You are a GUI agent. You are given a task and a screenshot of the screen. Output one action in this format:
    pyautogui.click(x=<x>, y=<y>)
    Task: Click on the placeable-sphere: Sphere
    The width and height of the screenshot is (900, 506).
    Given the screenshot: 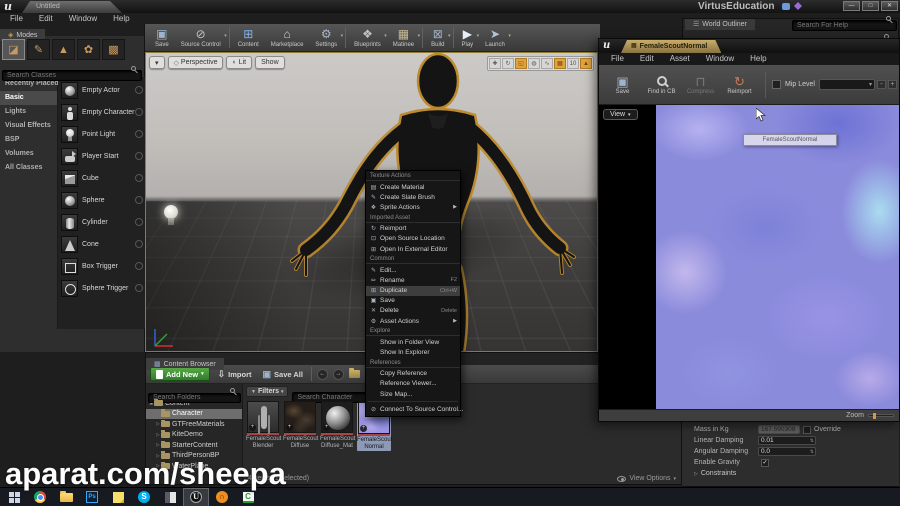 What is the action you would take?
    pyautogui.click(x=102, y=200)
    